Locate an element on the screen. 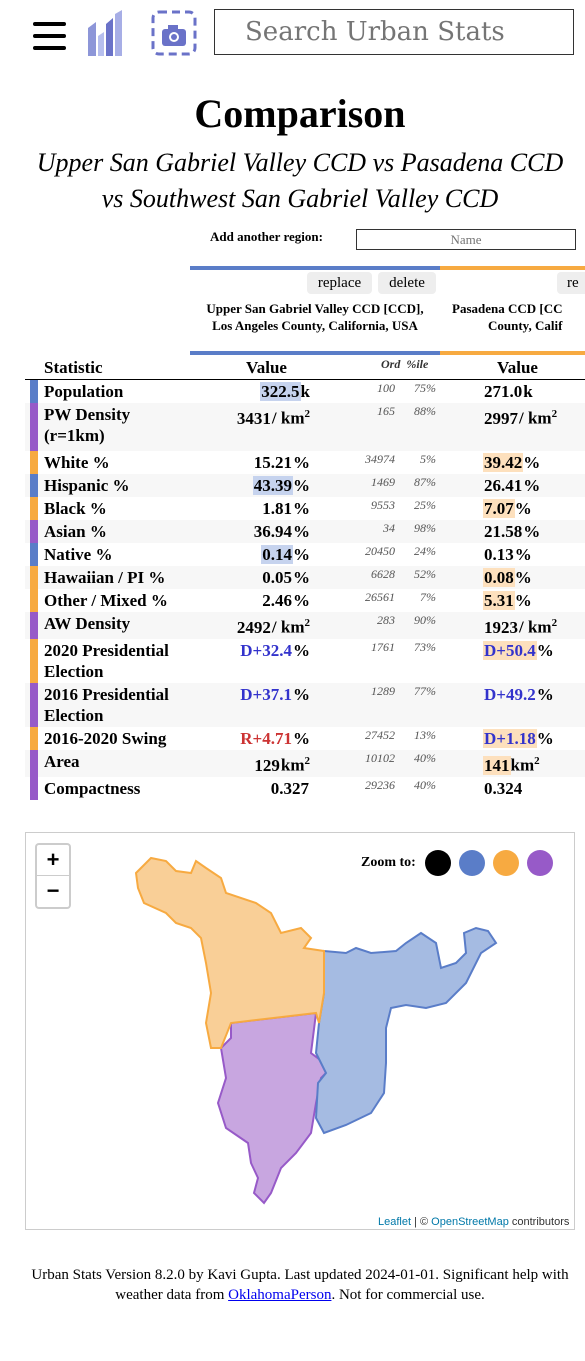  value-unit: k is located at coordinates (528, 391).